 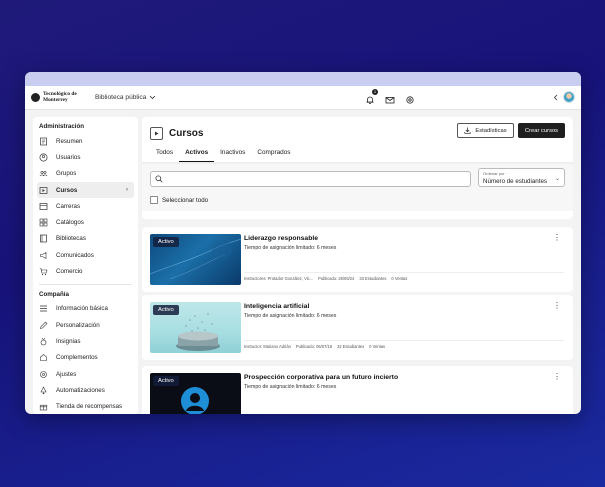 What do you see at coordinates (121, 97) in the screenshot?
I see `library-label: Biblioteca pública` at bounding box center [121, 97].